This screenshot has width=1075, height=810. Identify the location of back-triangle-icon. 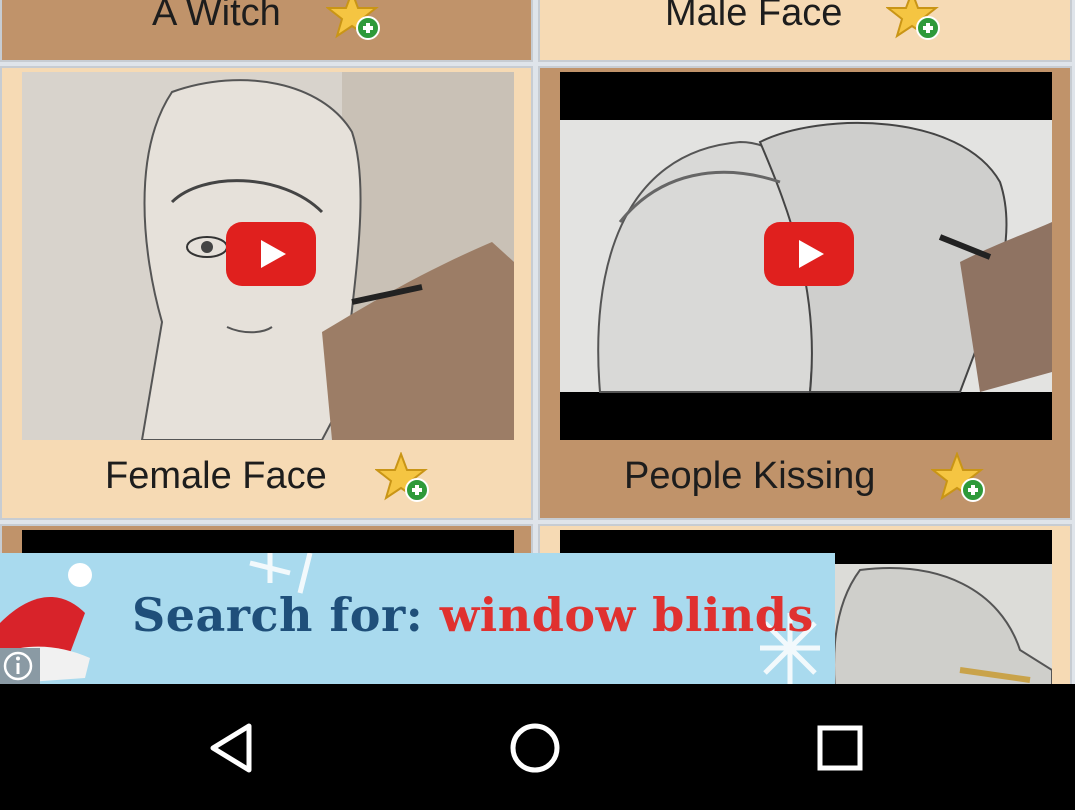
(233, 748).